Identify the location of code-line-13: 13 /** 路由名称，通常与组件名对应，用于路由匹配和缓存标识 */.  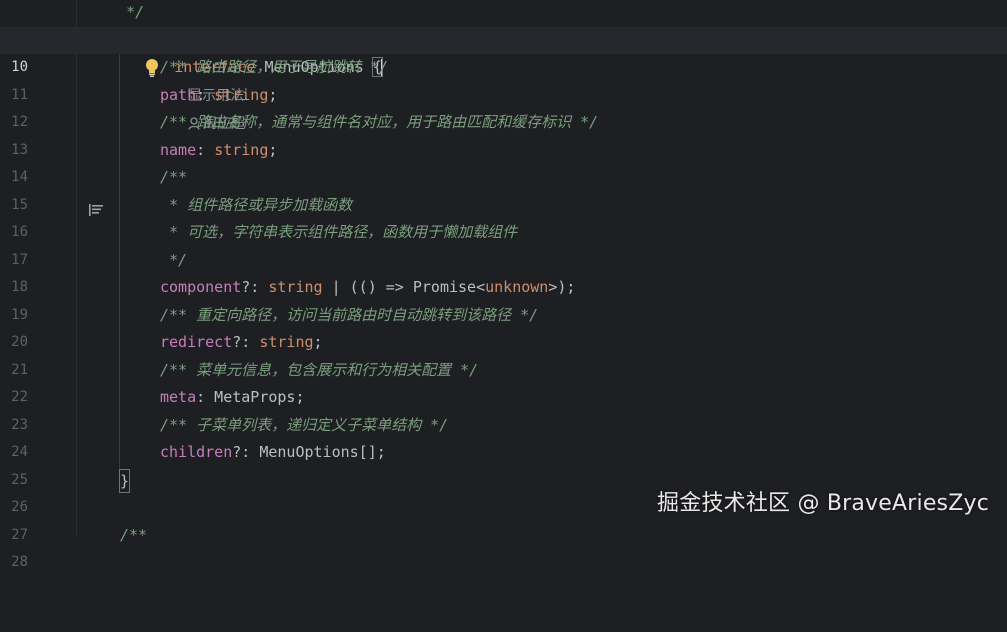
(503, 133).